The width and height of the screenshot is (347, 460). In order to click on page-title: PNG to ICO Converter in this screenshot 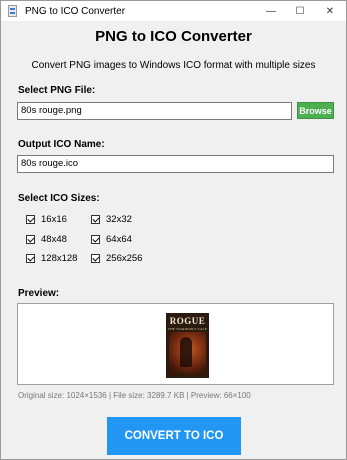, I will do `click(173, 36)`.